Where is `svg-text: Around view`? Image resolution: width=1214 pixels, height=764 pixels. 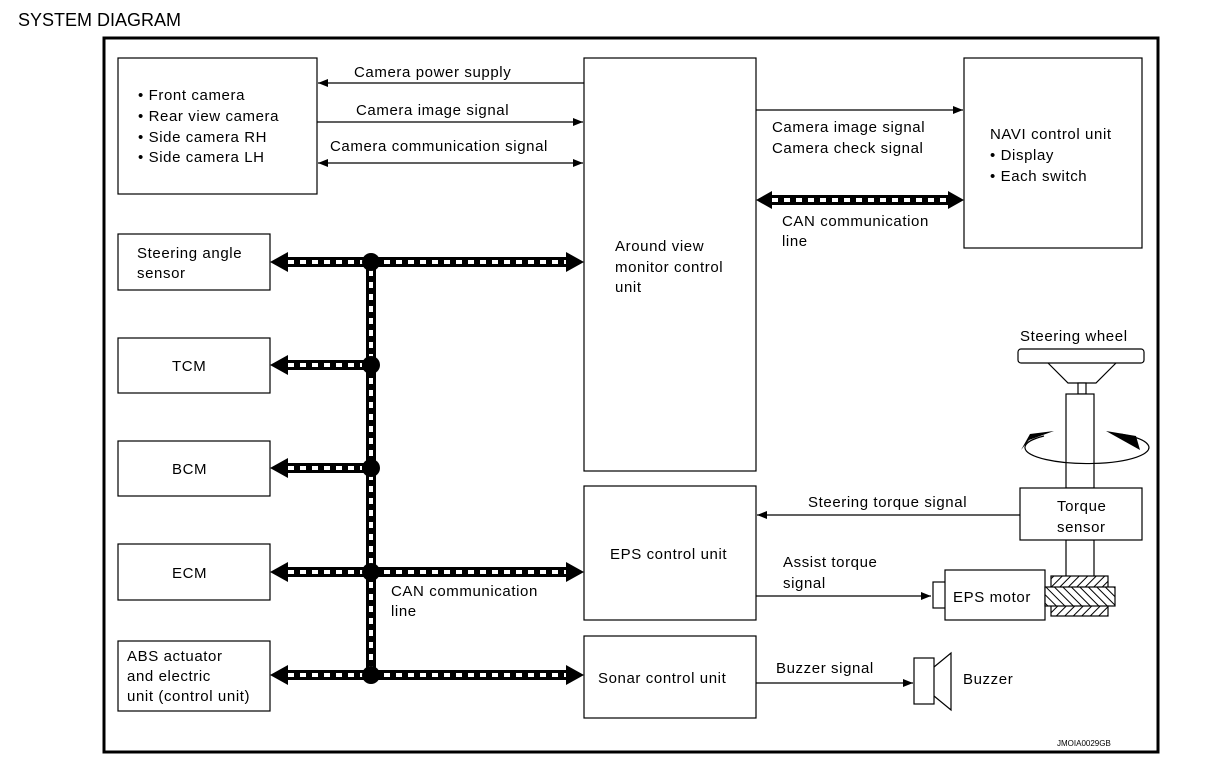 svg-text: Around view is located at coordinates (659, 246).